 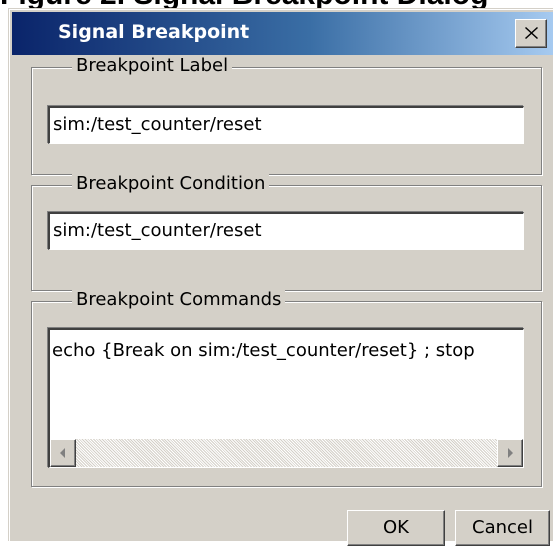 I want to click on scroll-right-arrow-icon, so click(x=510, y=453).